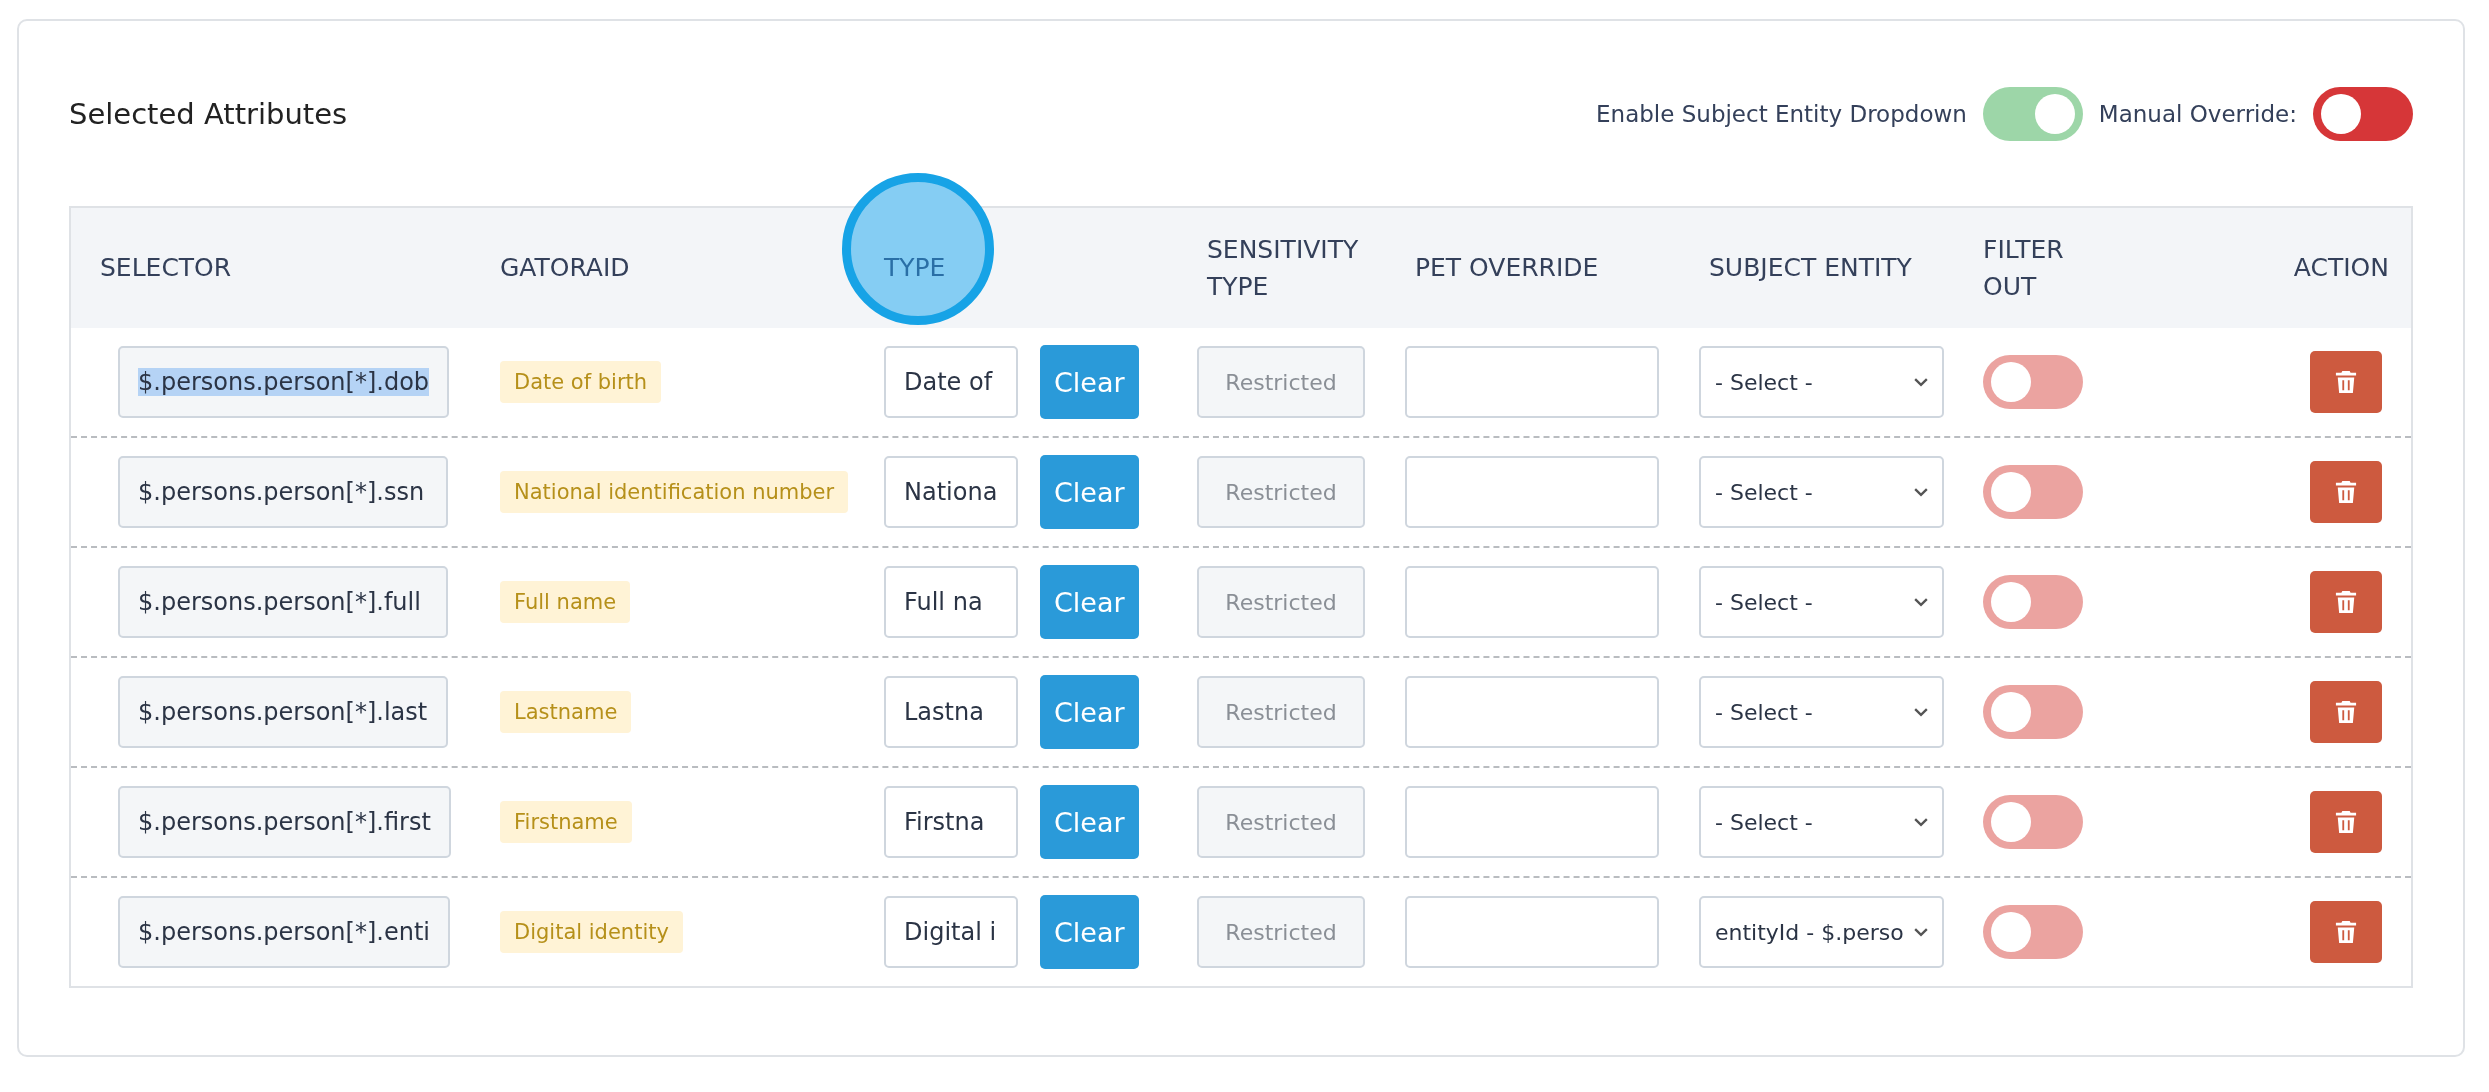 Image resolution: width=2489 pixels, height=1092 pixels. Describe the element at coordinates (591, 932) in the screenshot. I see `gatoraid-tag: Digital identity` at that location.